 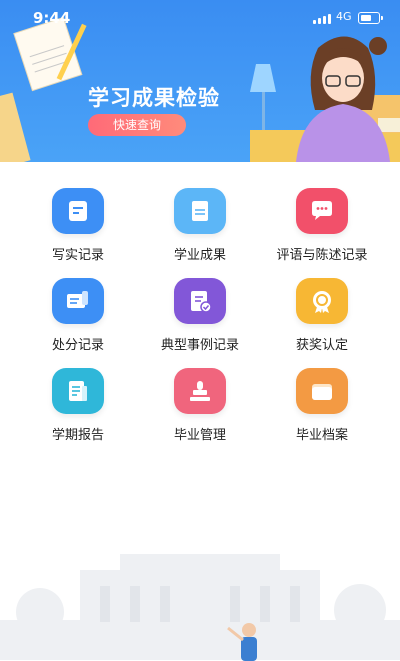 I want to click on signal-icon, so click(x=323, y=19).